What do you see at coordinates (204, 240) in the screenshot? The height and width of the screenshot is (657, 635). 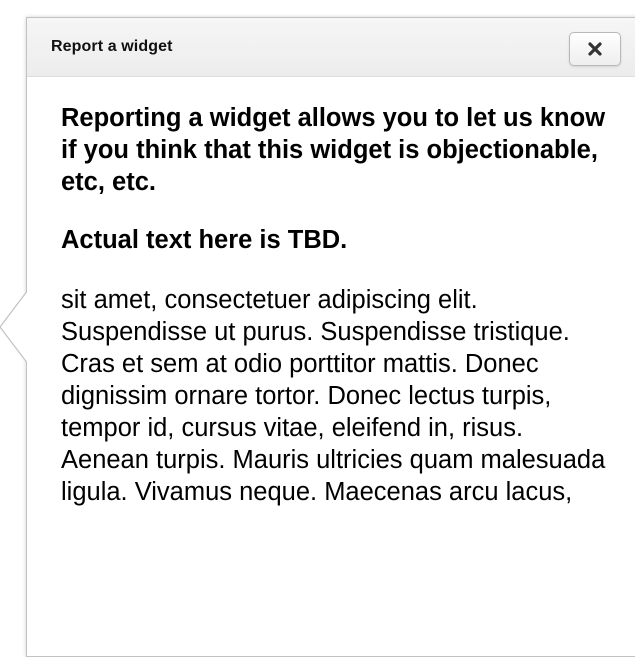 I see `dialog-subhead: Actual text here is TBD.` at bounding box center [204, 240].